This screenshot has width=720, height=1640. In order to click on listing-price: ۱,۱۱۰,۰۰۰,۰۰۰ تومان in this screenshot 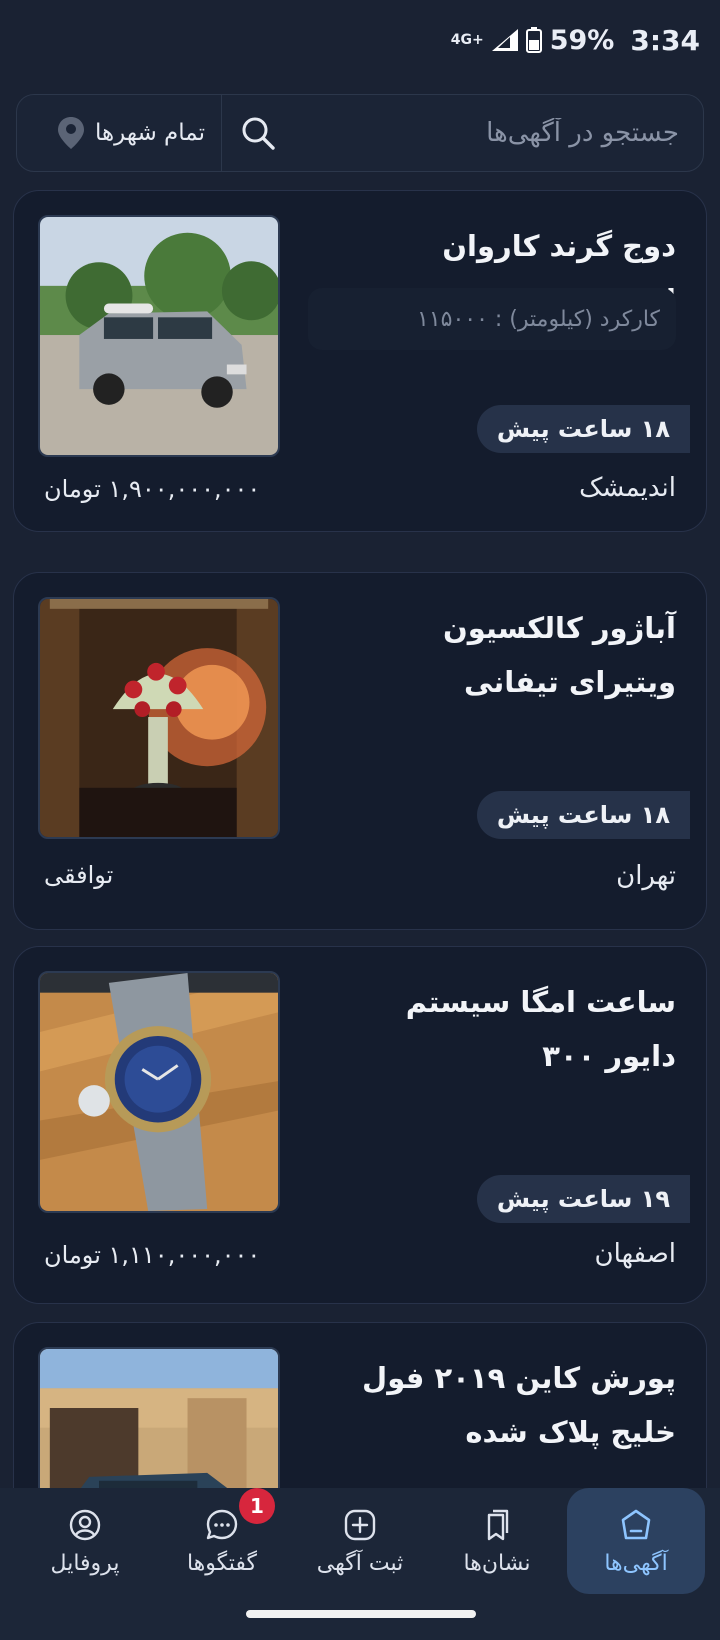, I will do `click(152, 1255)`.